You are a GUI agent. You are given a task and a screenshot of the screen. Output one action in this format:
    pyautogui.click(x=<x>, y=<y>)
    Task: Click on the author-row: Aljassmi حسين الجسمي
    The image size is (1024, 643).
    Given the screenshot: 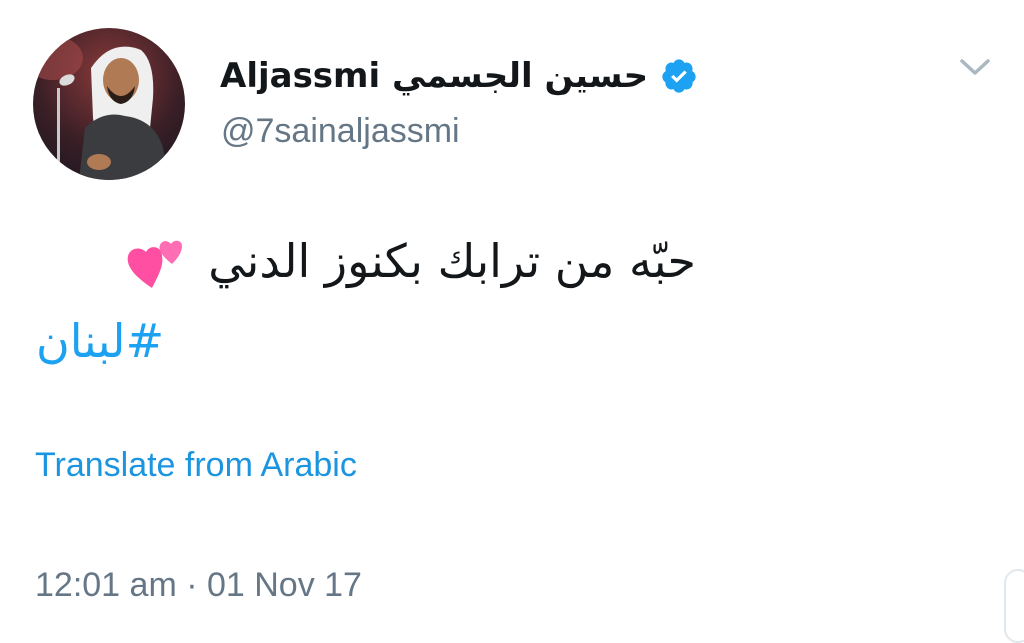 What is the action you would take?
    pyautogui.click(x=459, y=76)
    